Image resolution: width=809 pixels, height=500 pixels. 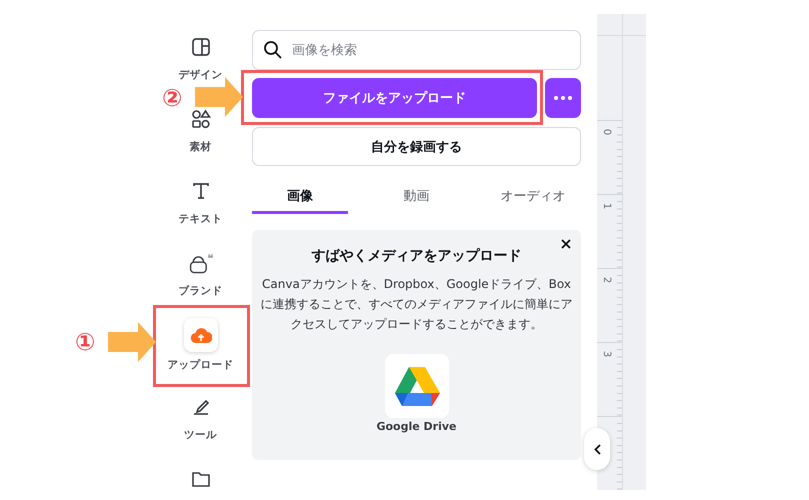 I want to click on triangle-logo-icon, so click(x=417, y=386).